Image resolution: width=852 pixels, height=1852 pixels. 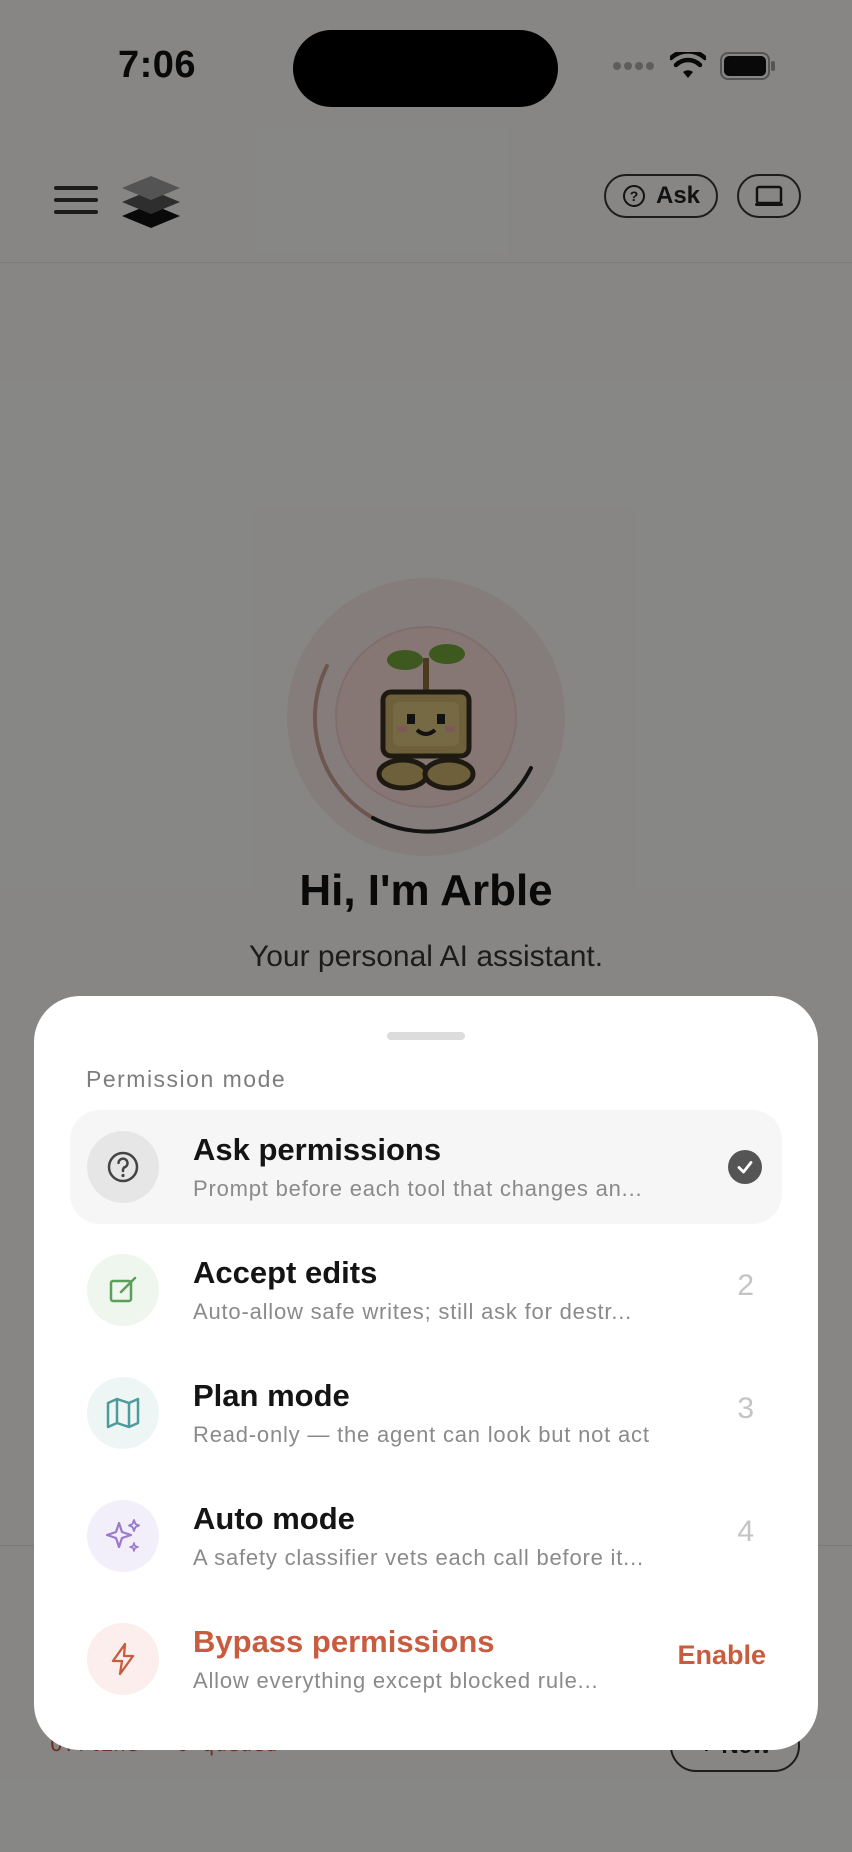 I want to click on option-title: Accept edits, so click(x=285, y=1272).